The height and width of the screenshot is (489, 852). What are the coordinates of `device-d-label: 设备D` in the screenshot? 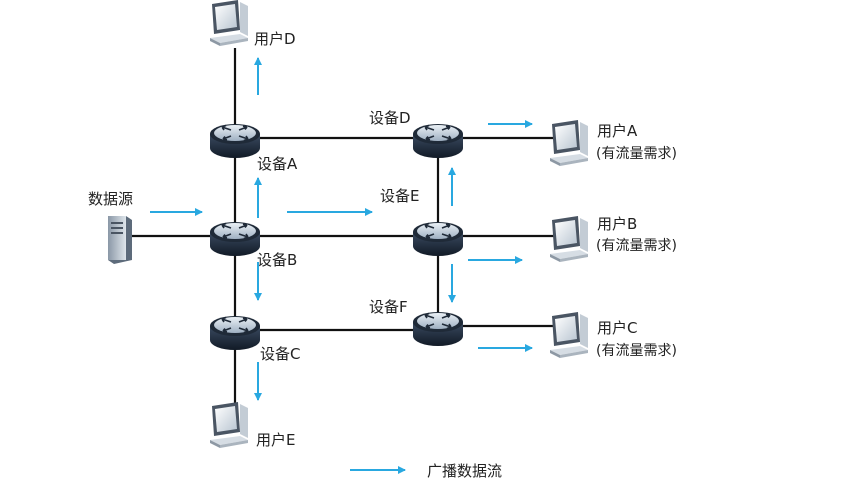 It's located at (390, 118).